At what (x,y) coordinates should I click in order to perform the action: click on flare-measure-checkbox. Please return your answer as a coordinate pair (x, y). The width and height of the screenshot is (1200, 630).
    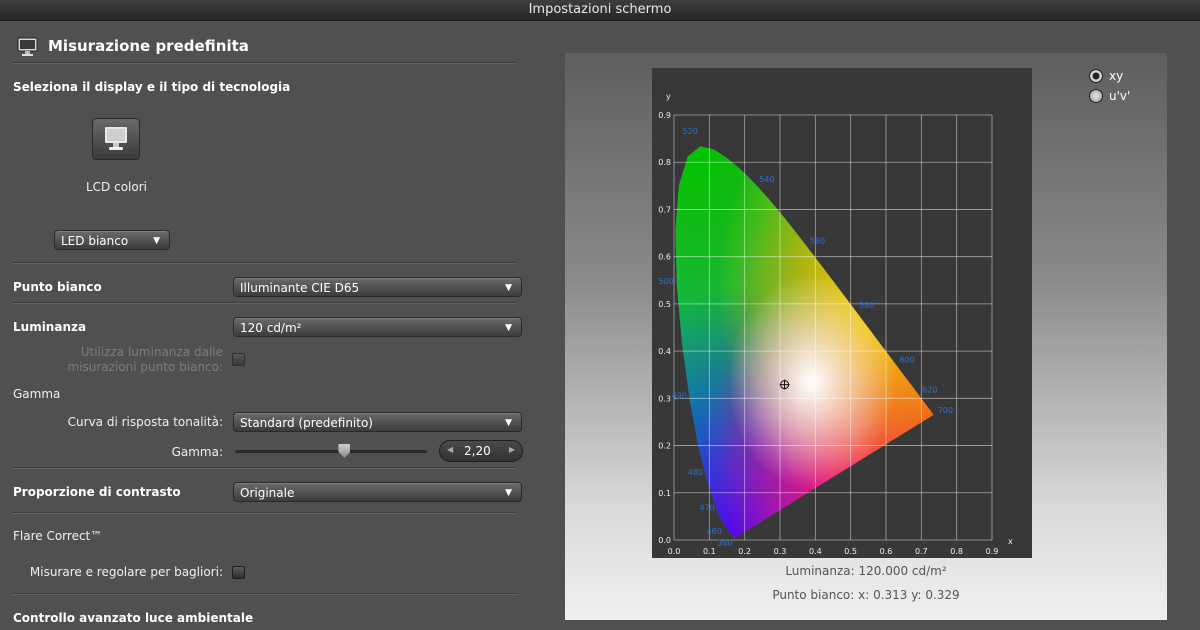
    Looking at the image, I should click on (238, 572).